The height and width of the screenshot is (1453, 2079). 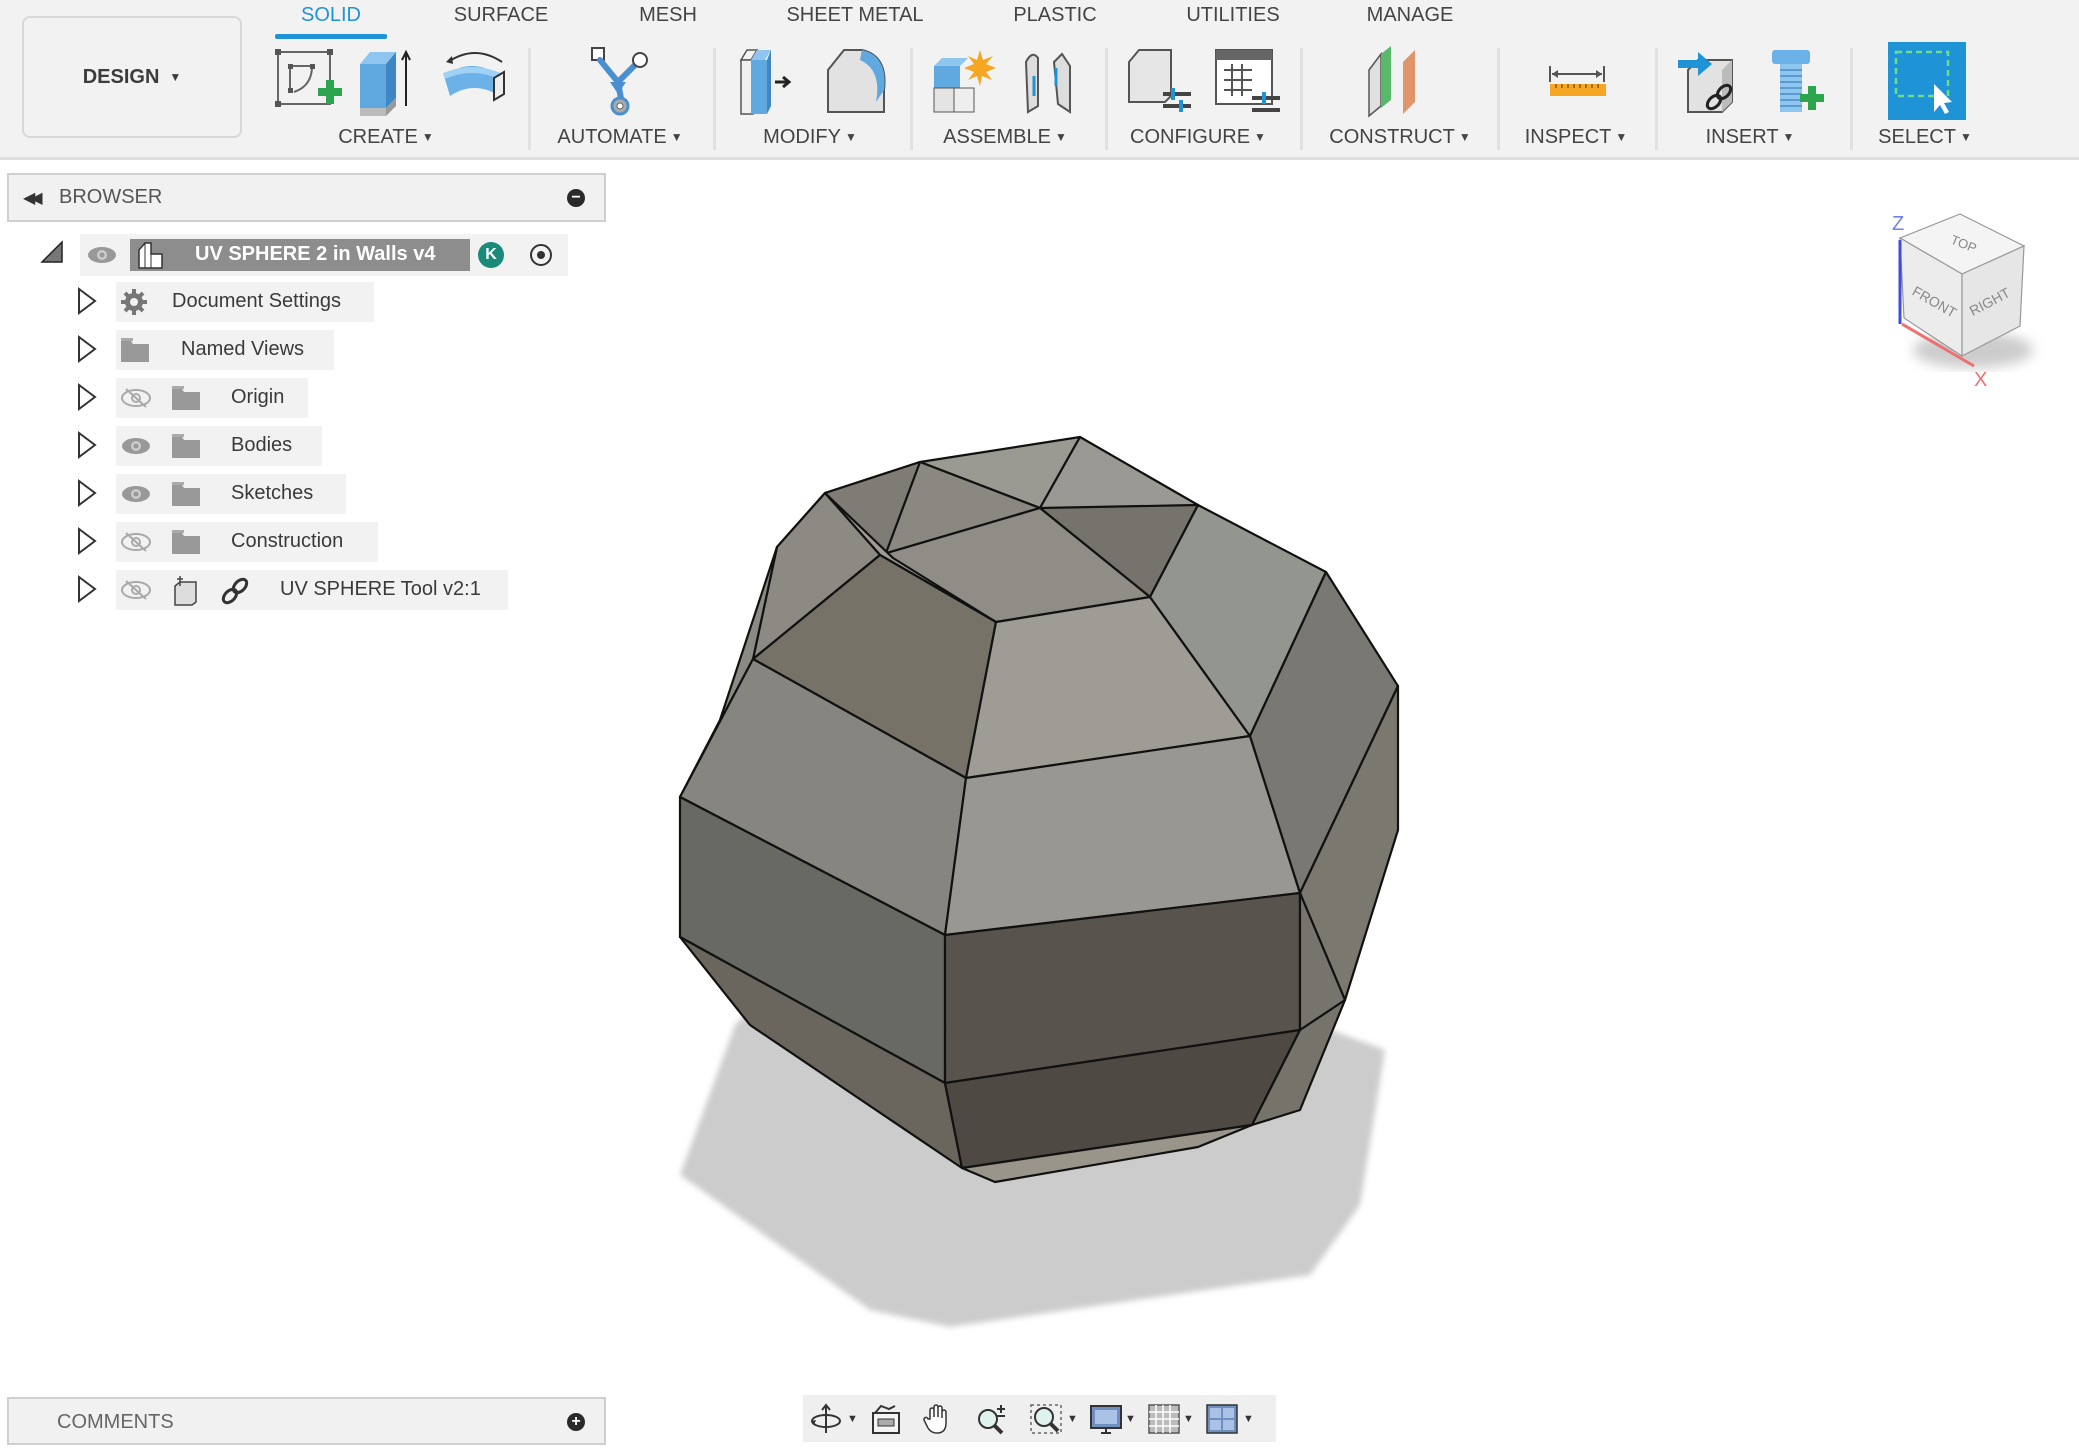 I want to click on item-label: Bodies, so click(x=262, y=445).